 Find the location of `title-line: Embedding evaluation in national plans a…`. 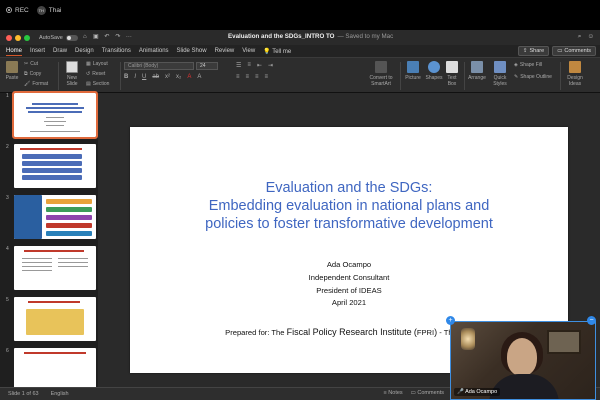

title-line: Embedding evaluation in national plans a… is located at coordinates (349, 206).